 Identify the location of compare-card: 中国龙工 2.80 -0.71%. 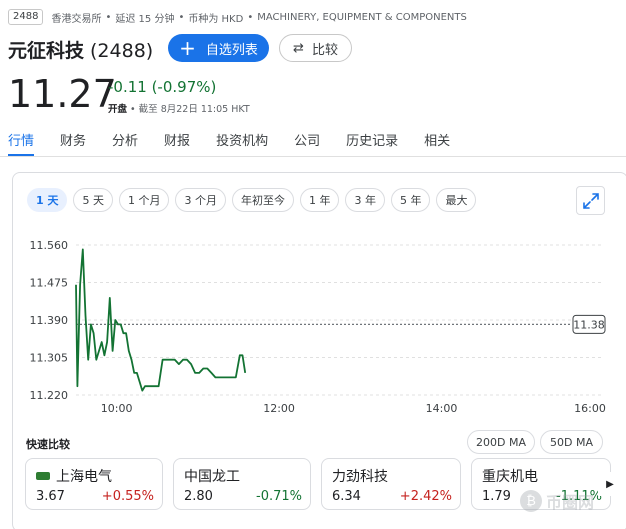
(242, 484).